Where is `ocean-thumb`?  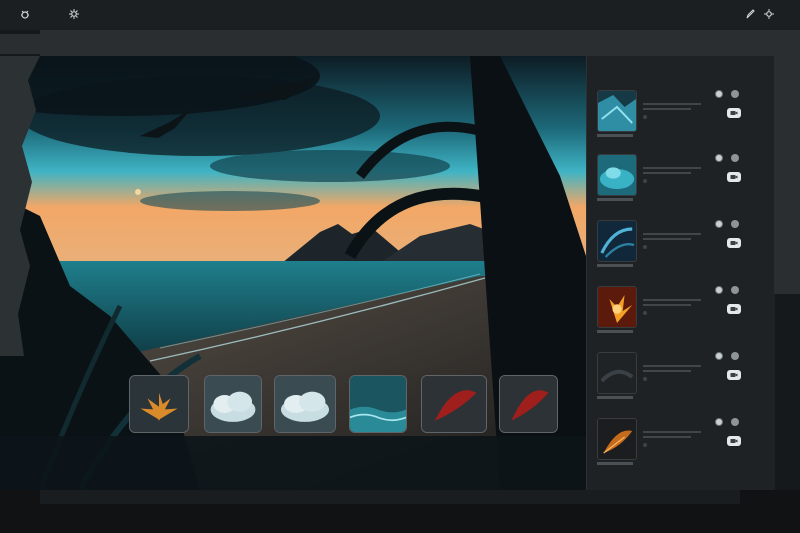 ocean-thumb is located at coordinates (378, 404).